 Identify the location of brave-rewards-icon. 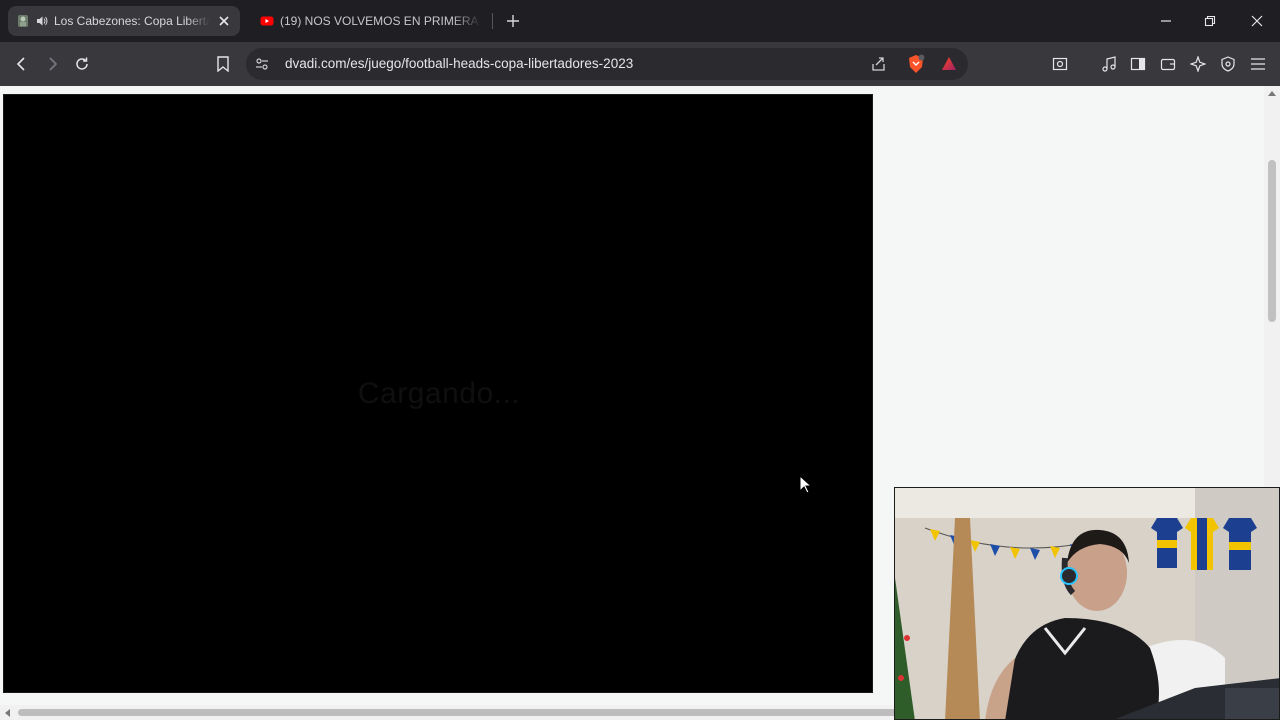
(949, 63).